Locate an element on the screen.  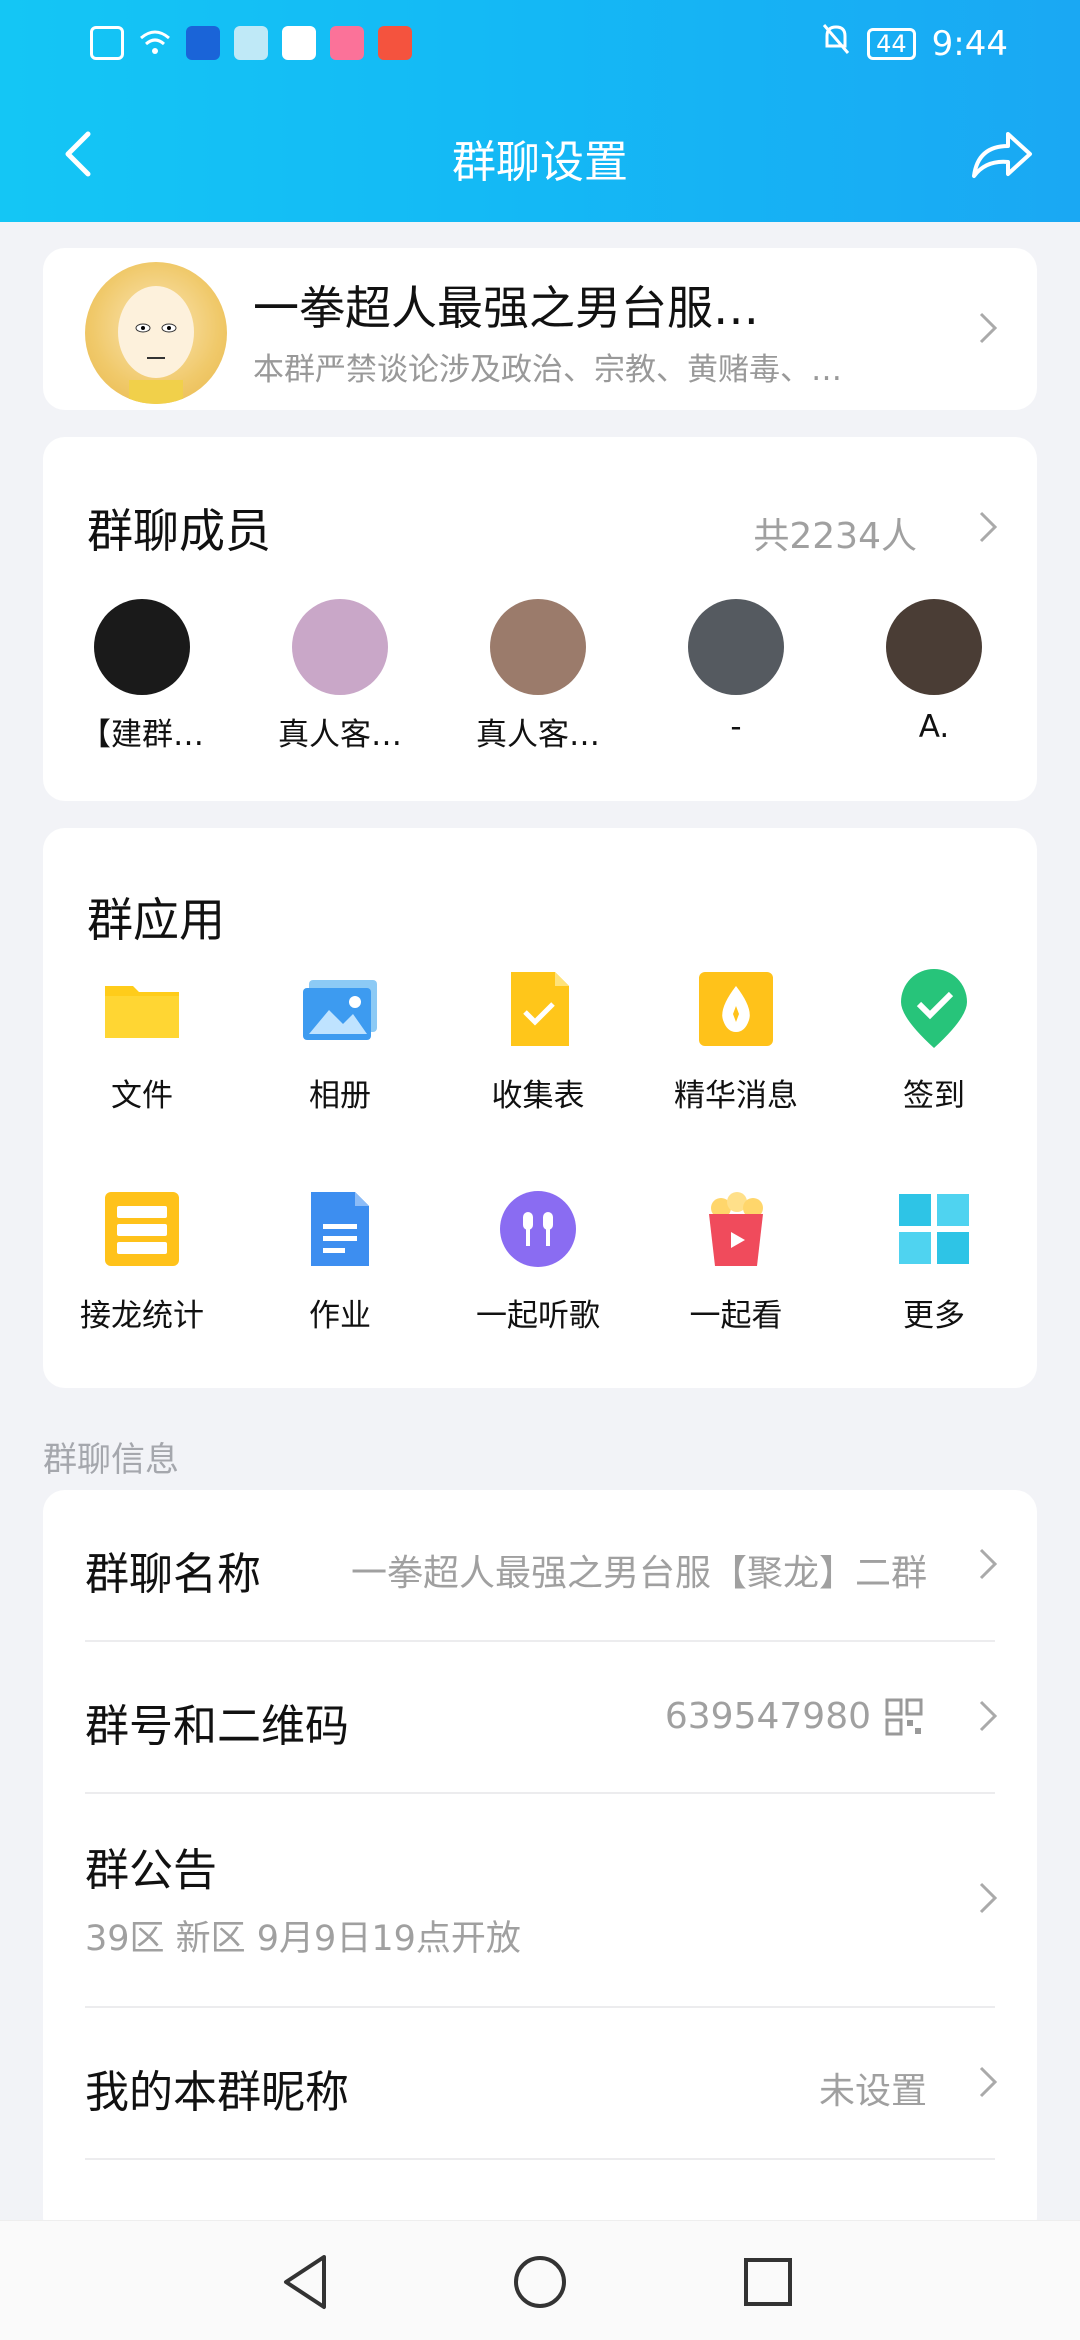
wifi-icon is located at coordinates (155, 43).